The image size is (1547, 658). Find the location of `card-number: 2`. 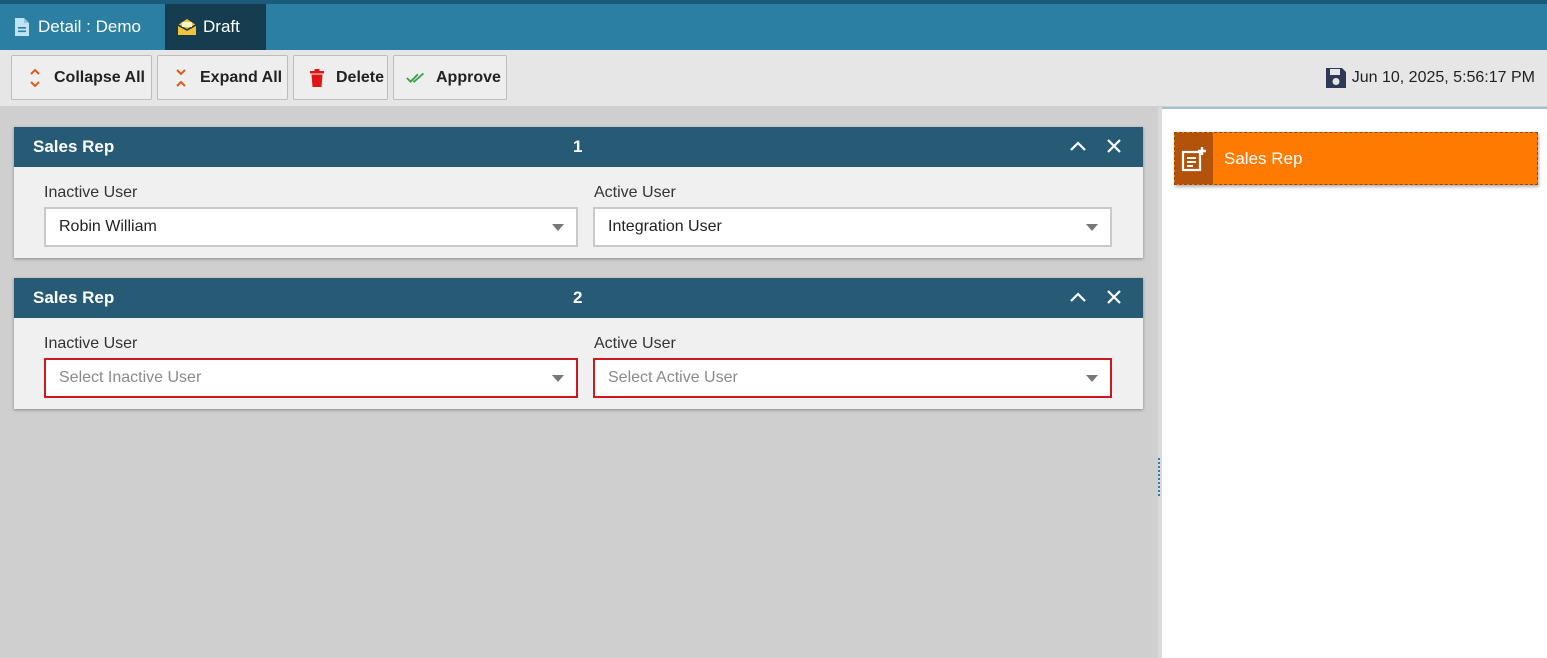

card-number: 2 is located at coordinates (578, 297).